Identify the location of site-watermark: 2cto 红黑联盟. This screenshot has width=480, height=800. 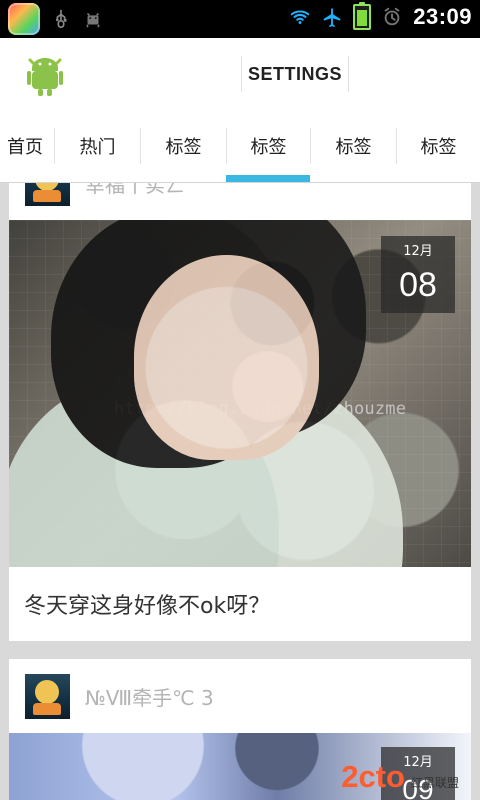
(400, 777).